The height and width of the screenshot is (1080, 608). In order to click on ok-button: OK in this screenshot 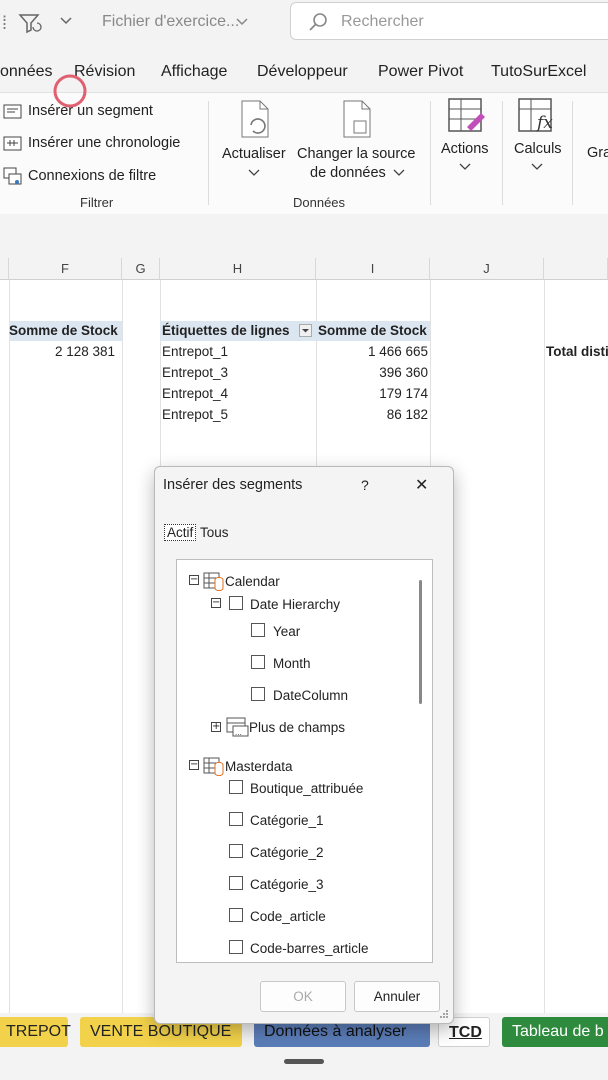, I will do `click(303, 996)`.